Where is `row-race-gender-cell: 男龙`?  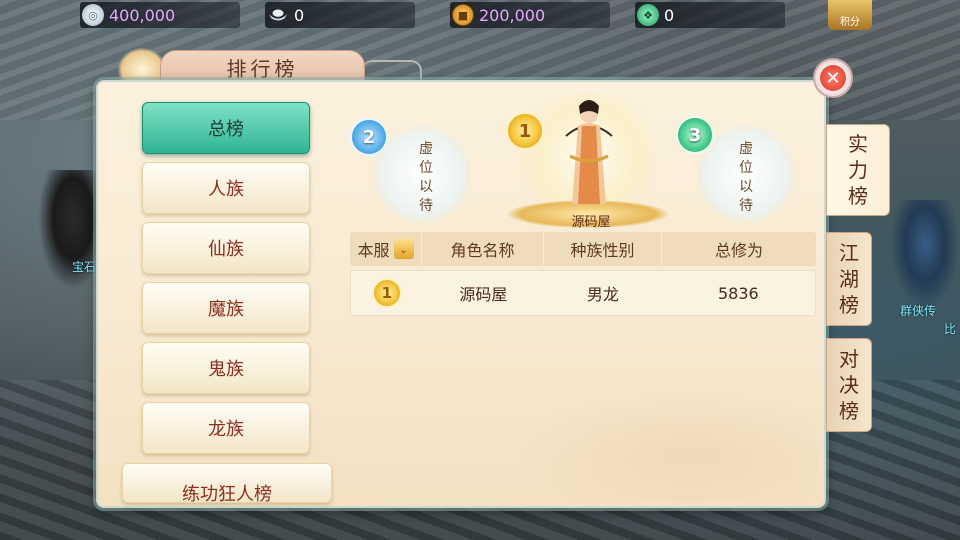
row-race-gender-cell: 男龙 is located at coordinates (602, 294).